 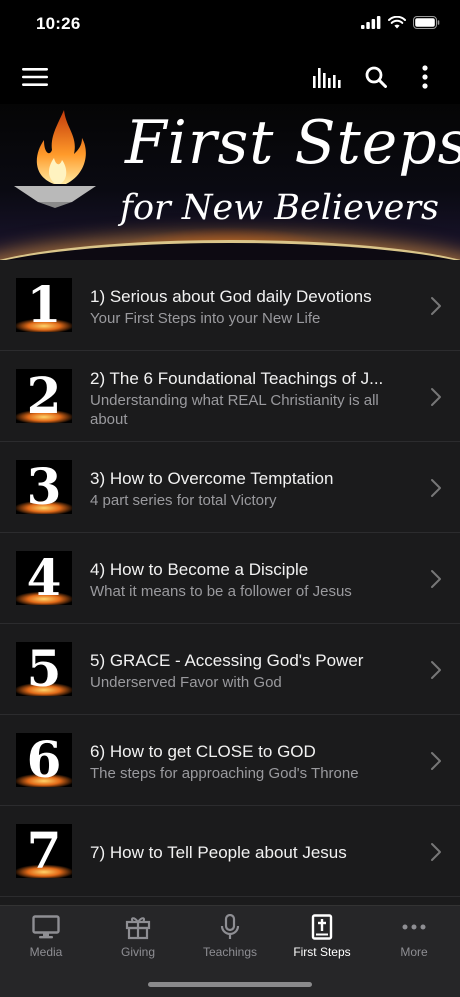 I want to click on tab-label: First Steps, so click(x=322, y=952).